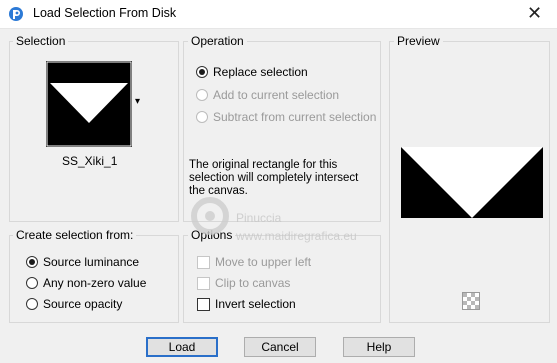 This screenshot has height=363, width=557. I want to click on add-to-selection-label: Add to current selection, so click(276, 95).